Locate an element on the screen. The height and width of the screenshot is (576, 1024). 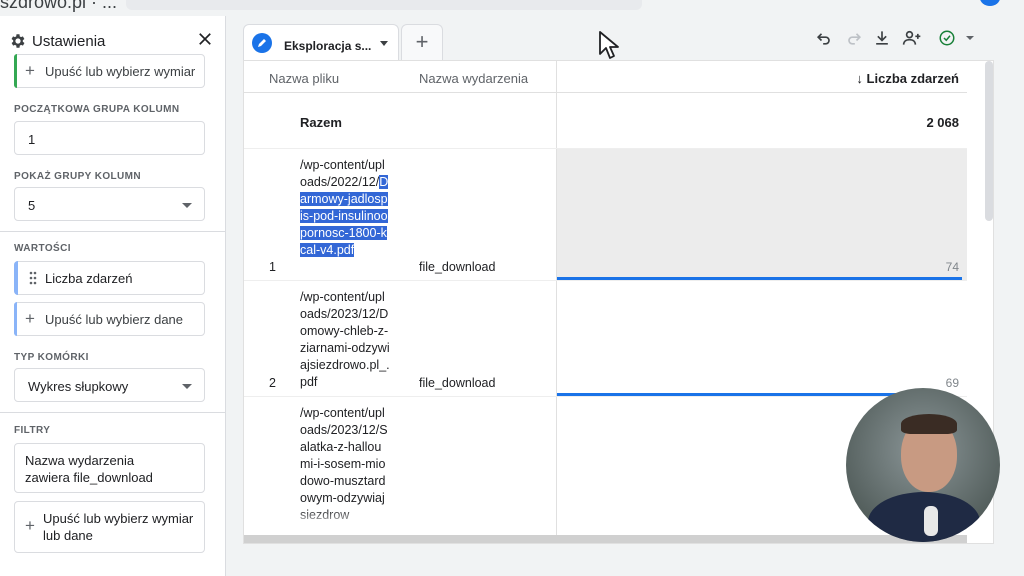
cell-type-value: Wykres słupkowy is located at coordinates (78, 386).